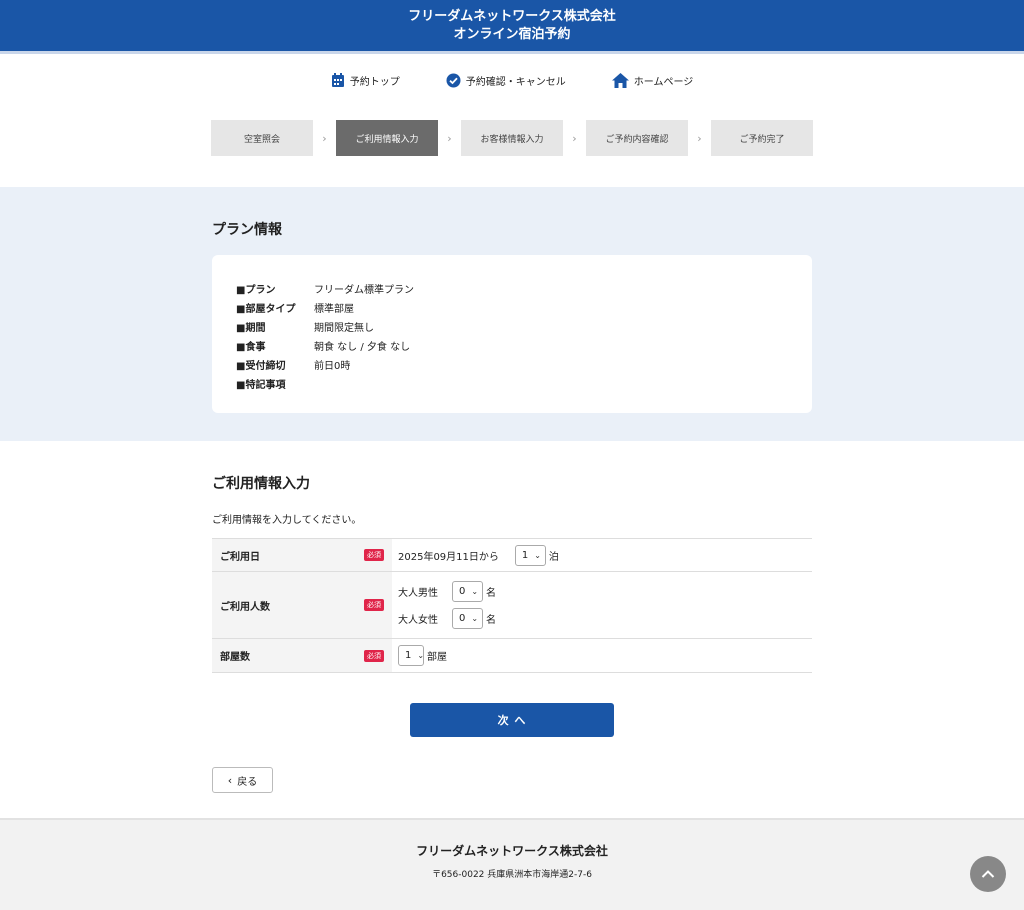  I want to click on usage-description: ご利用情報を入力してください。, so click(287, 520).